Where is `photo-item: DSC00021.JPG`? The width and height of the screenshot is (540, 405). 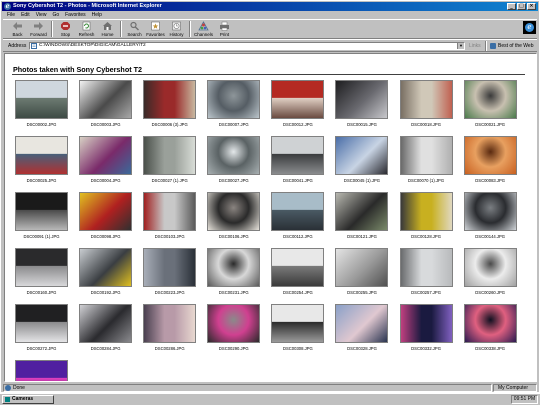
photo-item: DSC00021.JPG is located at coordinates (490, 103).